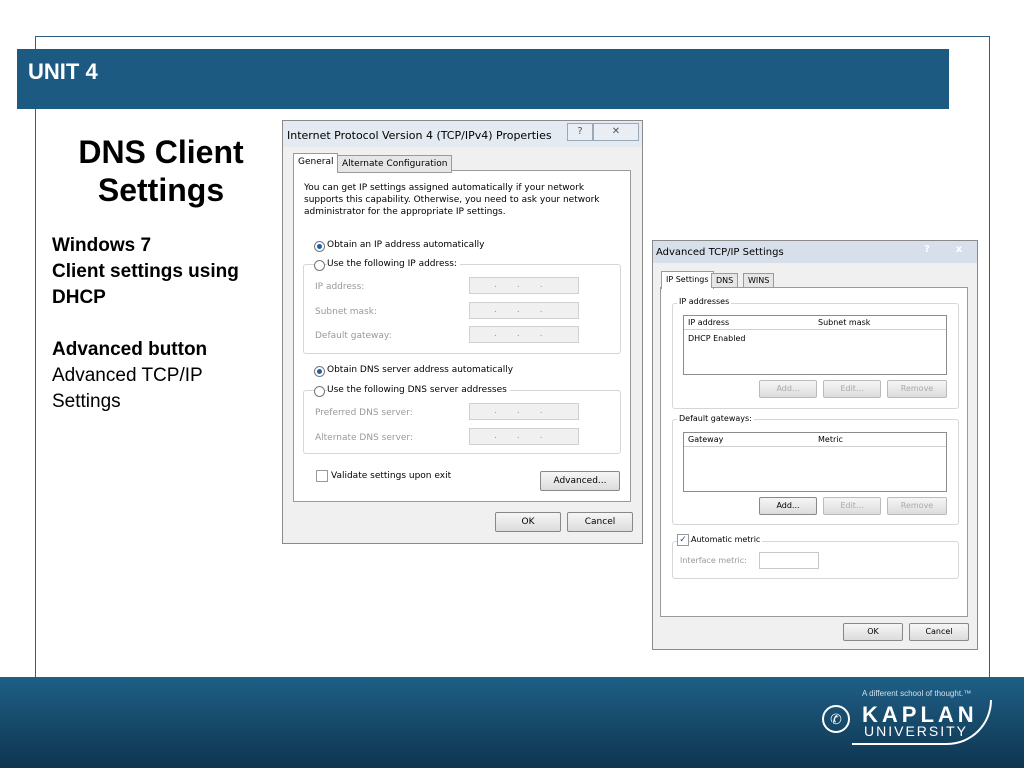 The width and height of the screenshot is (1024, 768). I want to click on list-item: DHCP Enabled, so click(716, 338).